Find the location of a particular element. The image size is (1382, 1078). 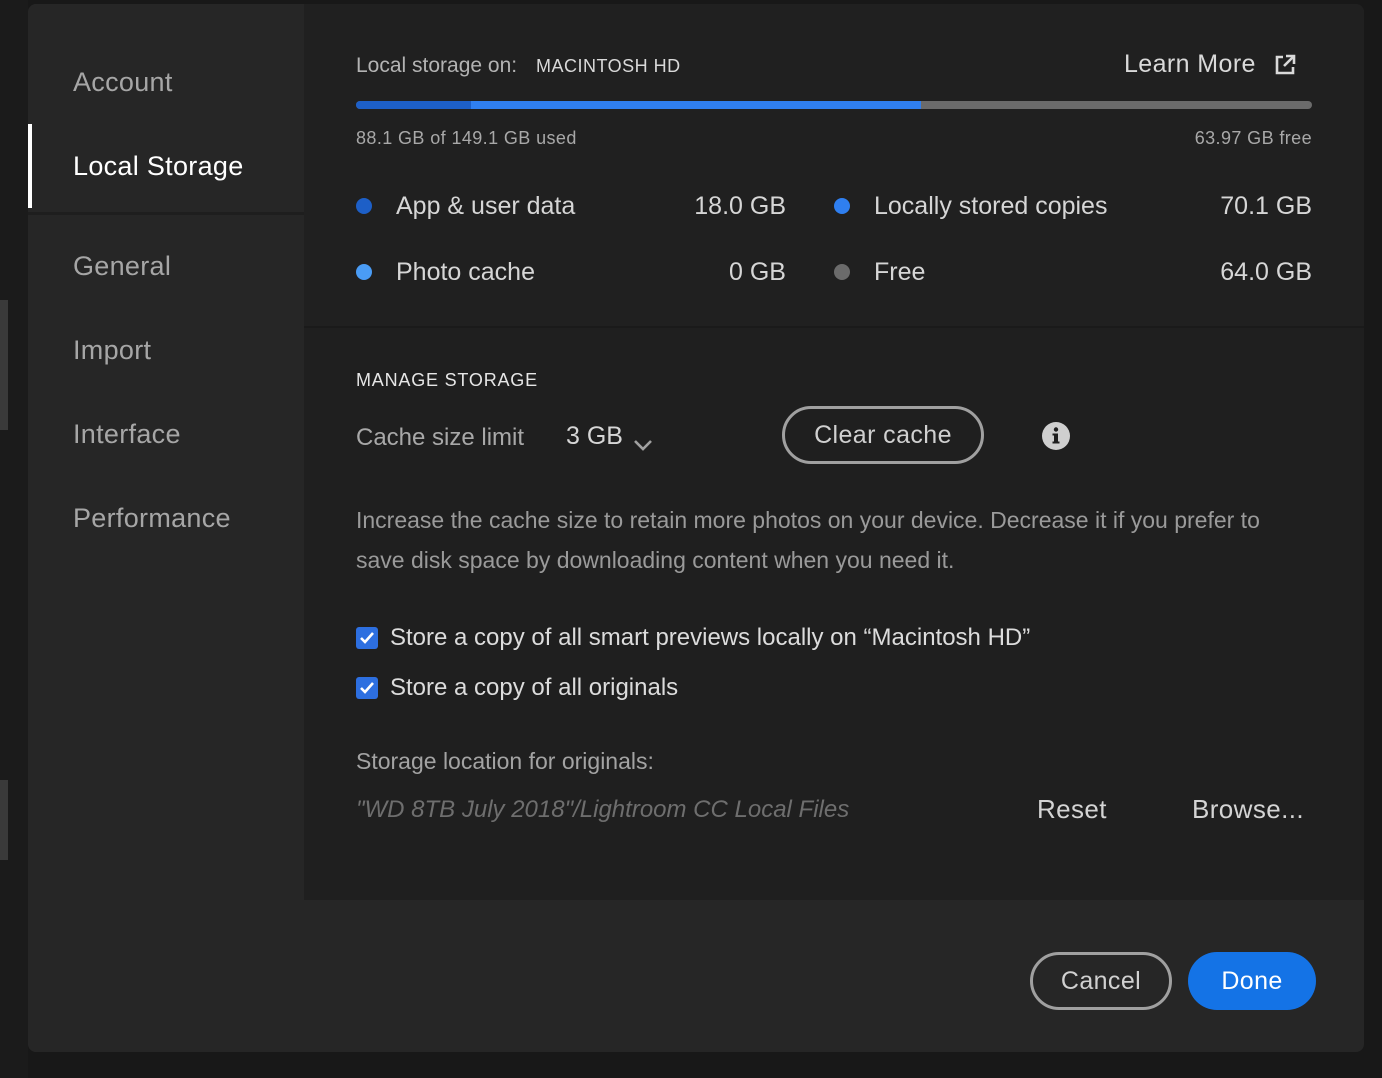

learn-more-link: Learn More is located at coordinates (1210, 64).